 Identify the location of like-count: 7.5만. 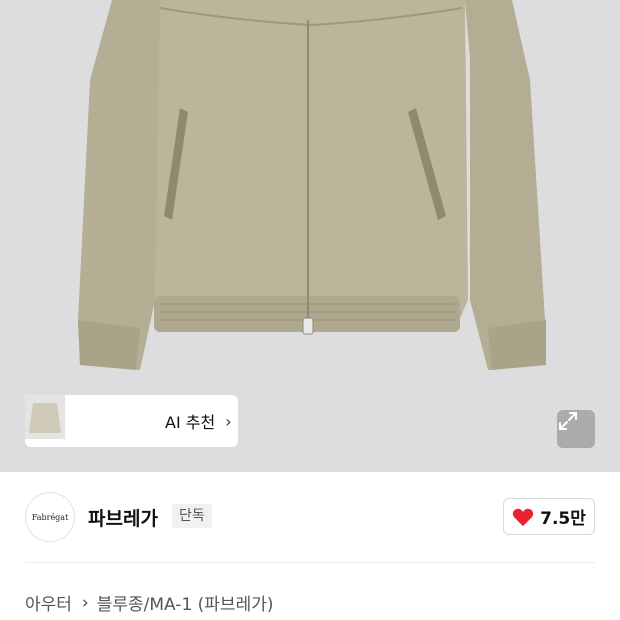
(563, 519).